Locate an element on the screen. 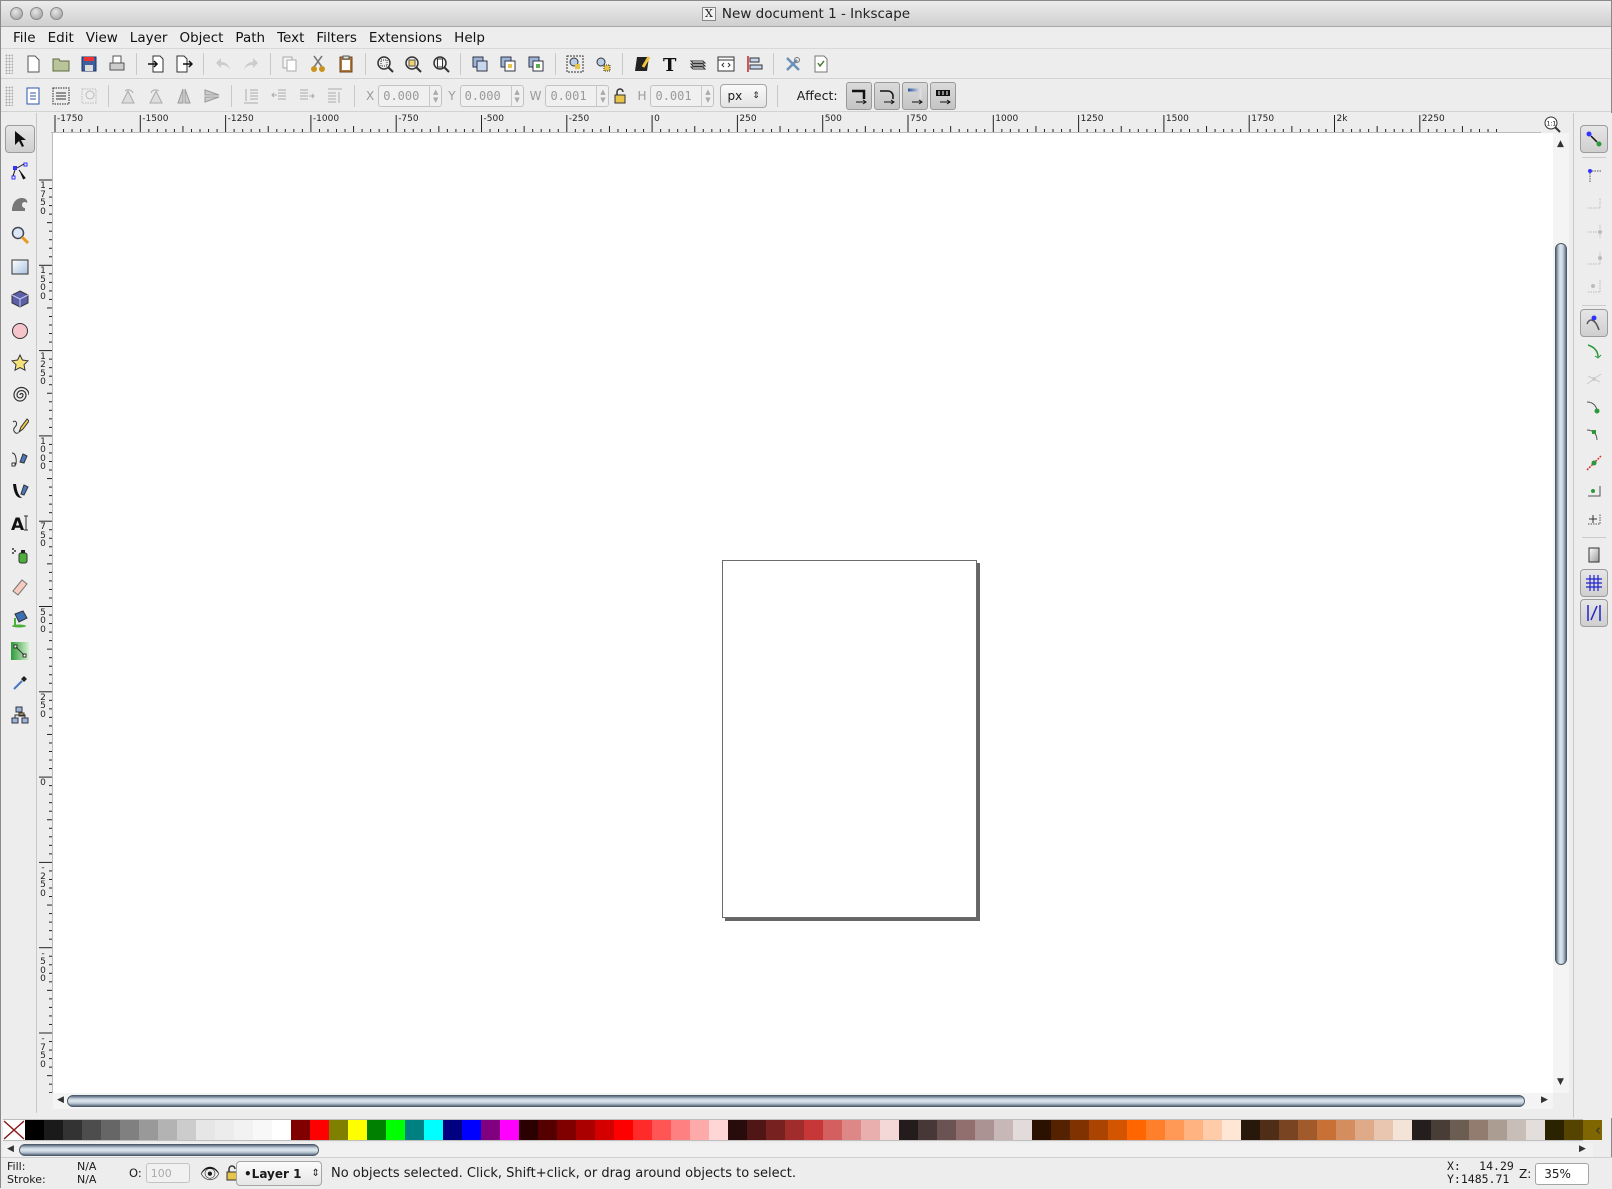 This screenshot has width=1612, height=1189. affect-patterns-toggle is located at coordinates (942, 95).